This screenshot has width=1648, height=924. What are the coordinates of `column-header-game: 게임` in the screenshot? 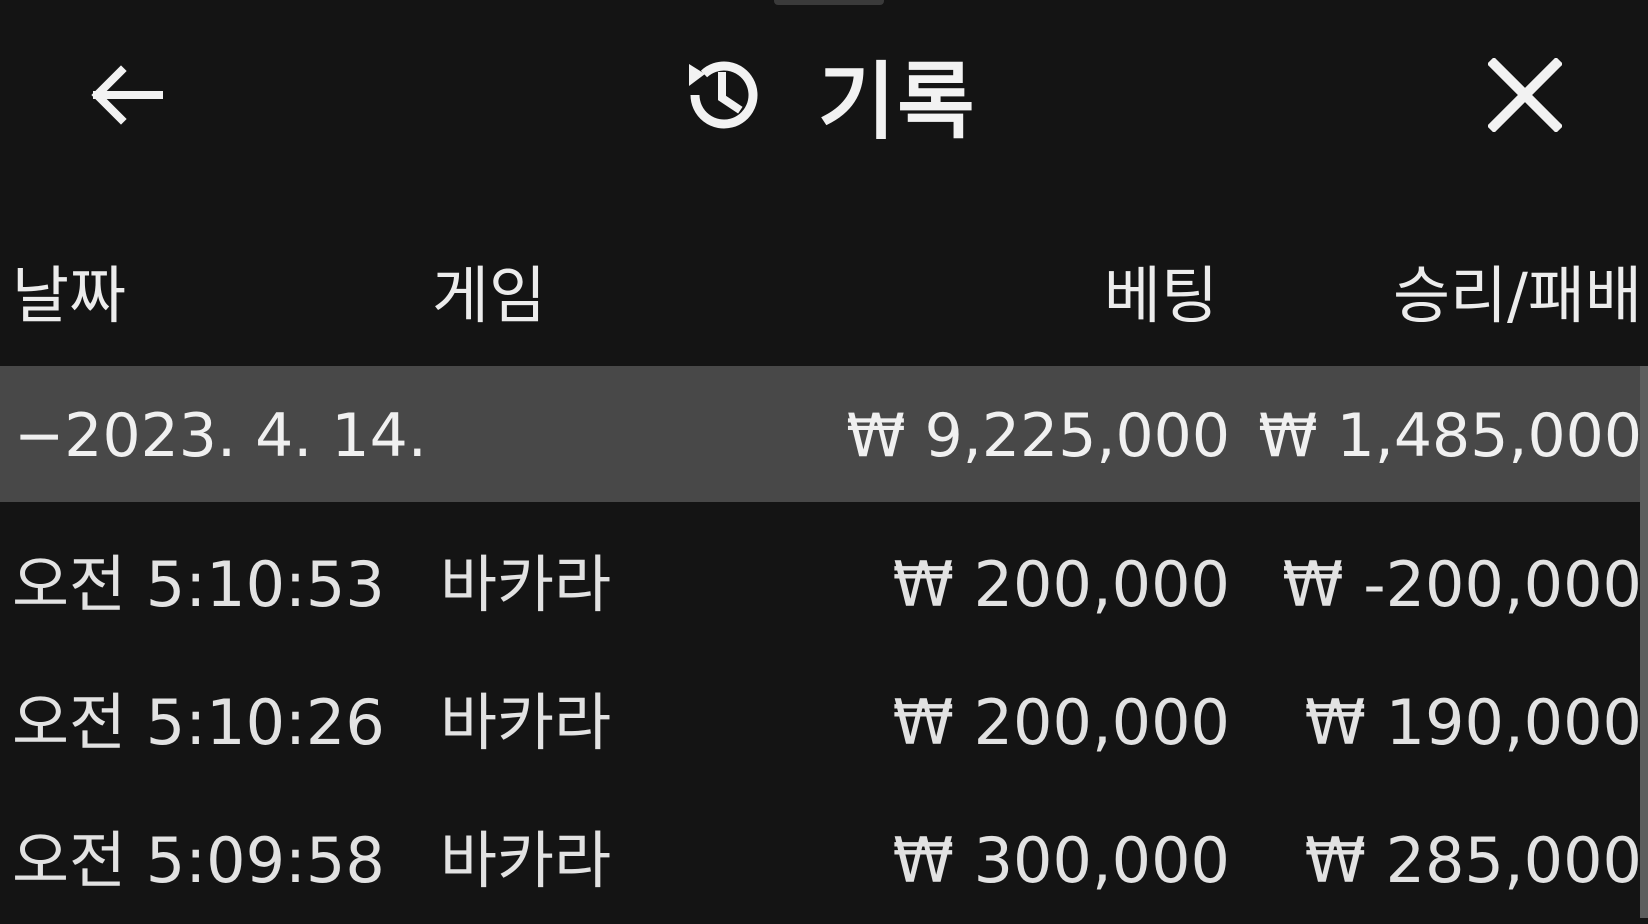 It's located at (489, 290).